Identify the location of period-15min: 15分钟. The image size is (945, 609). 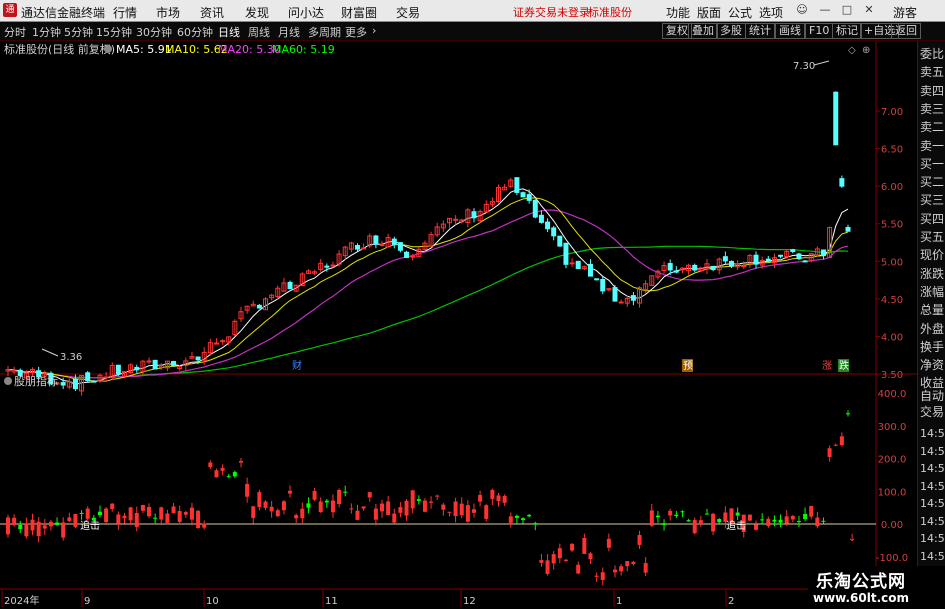
(114, 32).